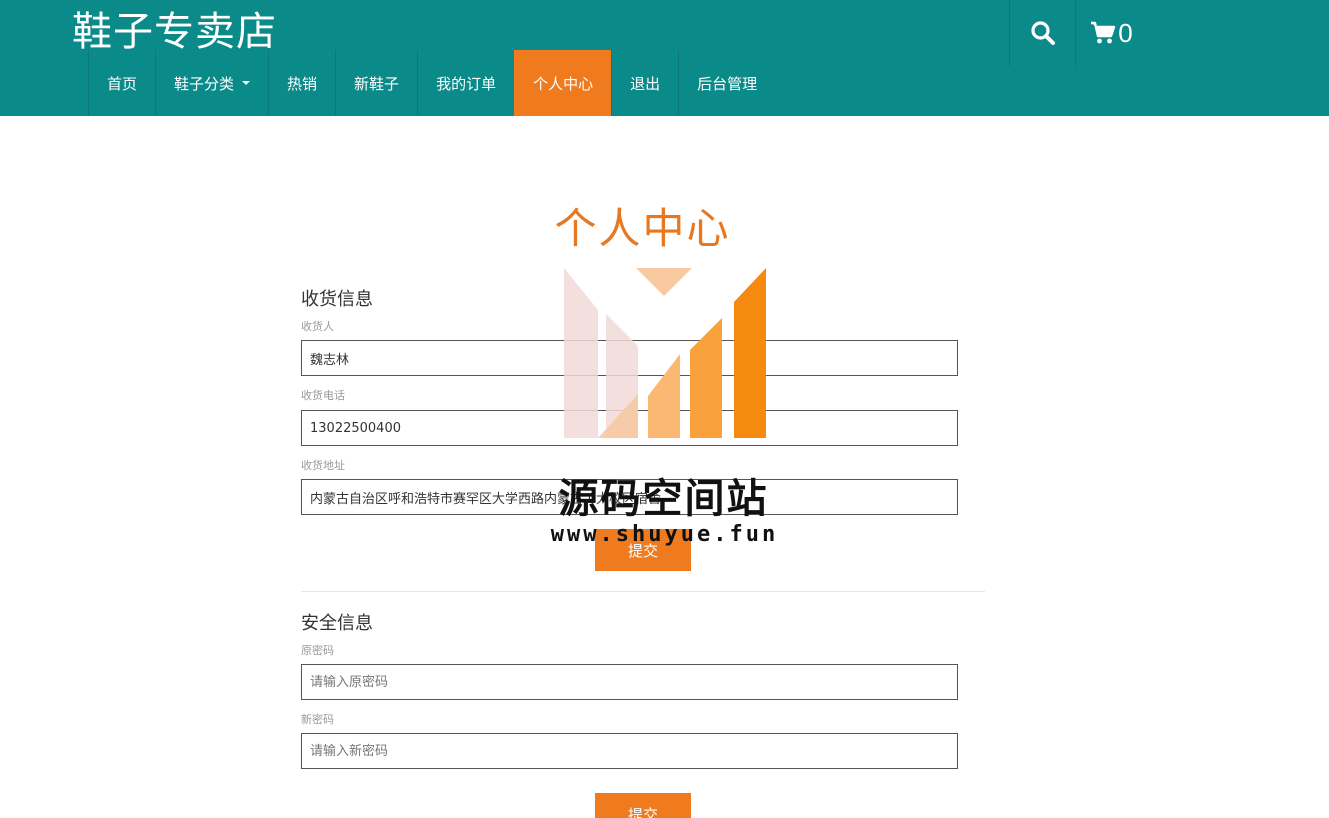 This screenshot has height=818, width=1329. I want to click on nav-home-label: 首页, so click(122, 83).